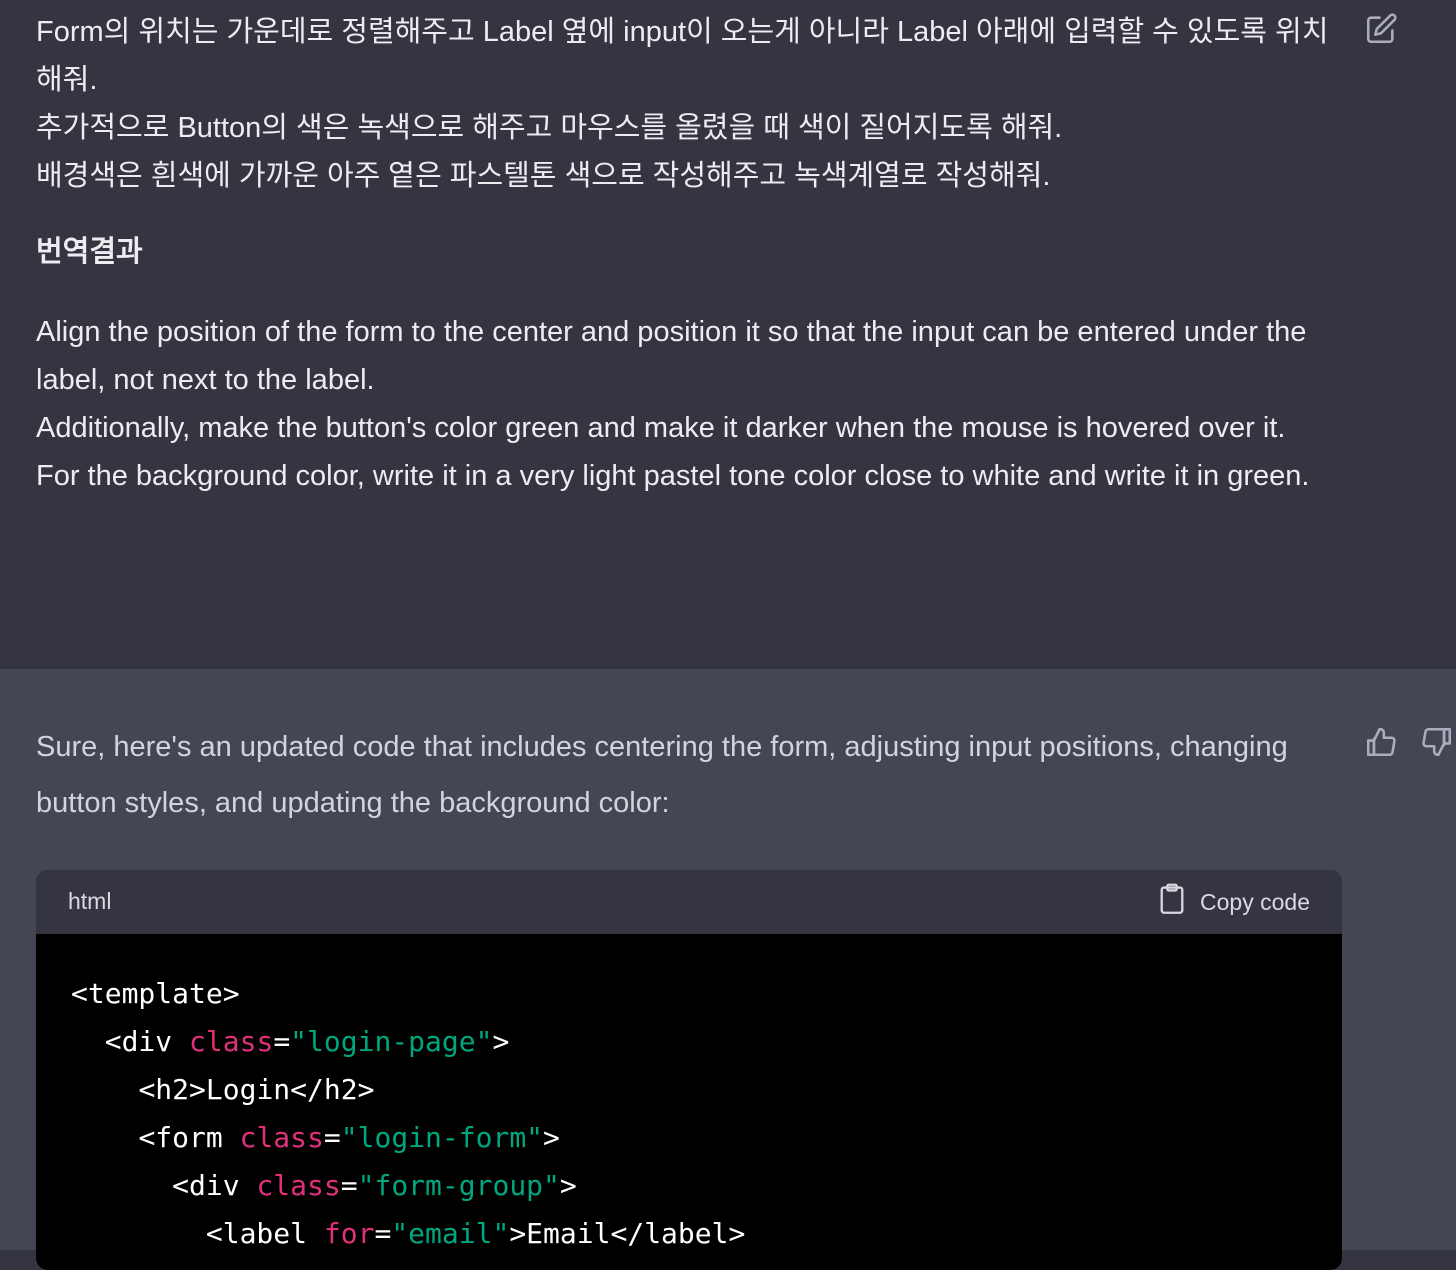 This screenshot has width=1456, height=1270. I want to click on copy-code-label: Copy code, so click(1255, 901).